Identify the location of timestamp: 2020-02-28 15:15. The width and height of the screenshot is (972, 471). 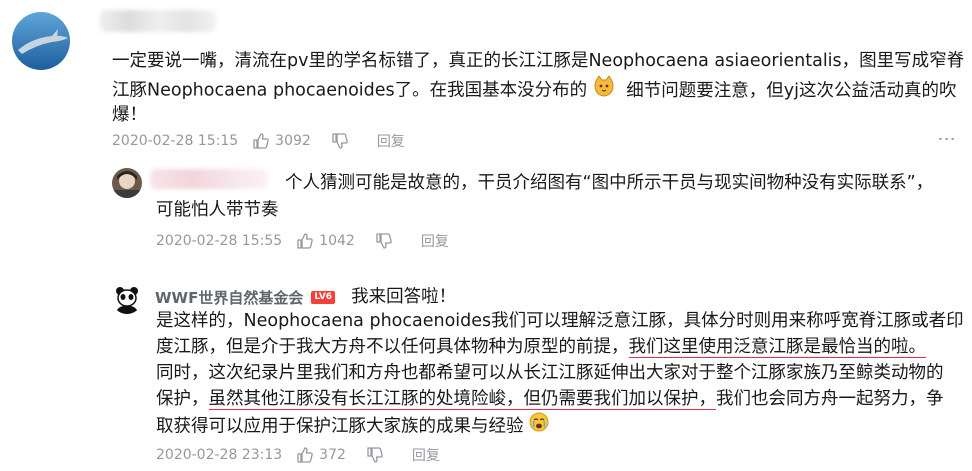
(175, 141).